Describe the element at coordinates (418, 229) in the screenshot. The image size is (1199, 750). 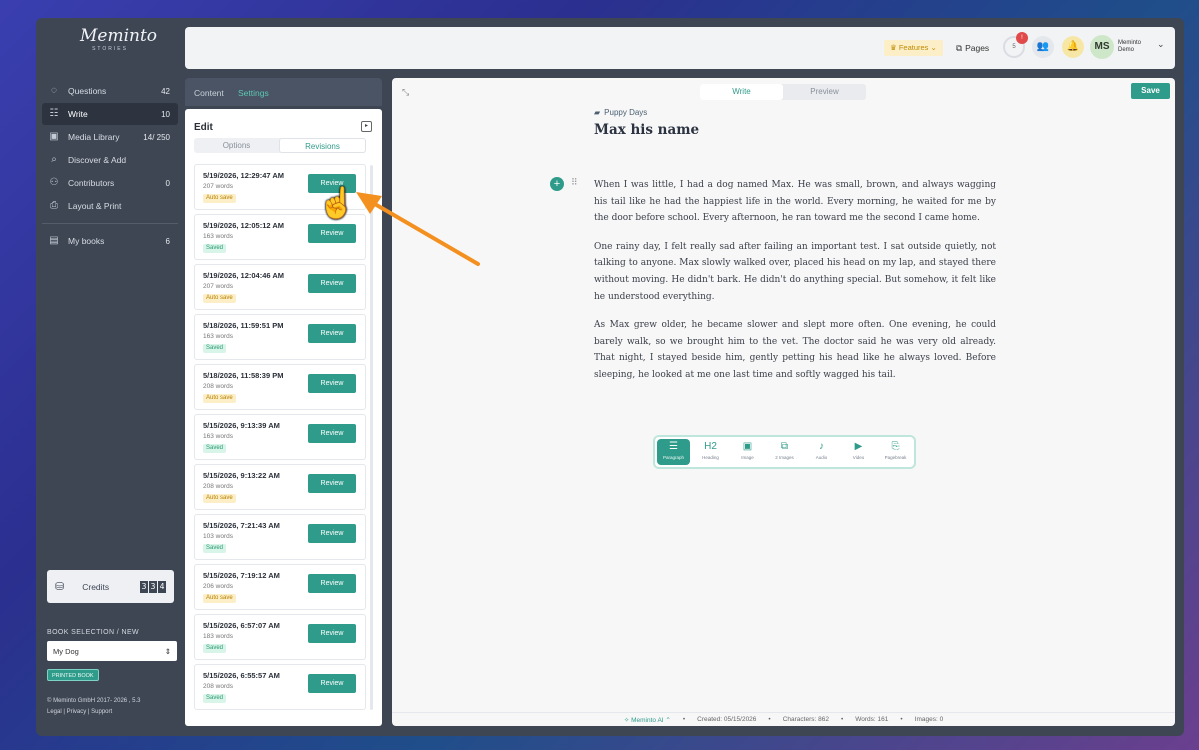
I see `annotation-arrow-icon` at that location.